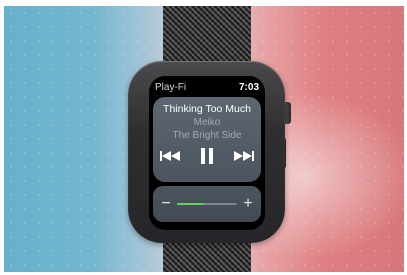 The height and width of the screenshot is (275, 407). I want to click on clock: 7:03, so click(248, 87).